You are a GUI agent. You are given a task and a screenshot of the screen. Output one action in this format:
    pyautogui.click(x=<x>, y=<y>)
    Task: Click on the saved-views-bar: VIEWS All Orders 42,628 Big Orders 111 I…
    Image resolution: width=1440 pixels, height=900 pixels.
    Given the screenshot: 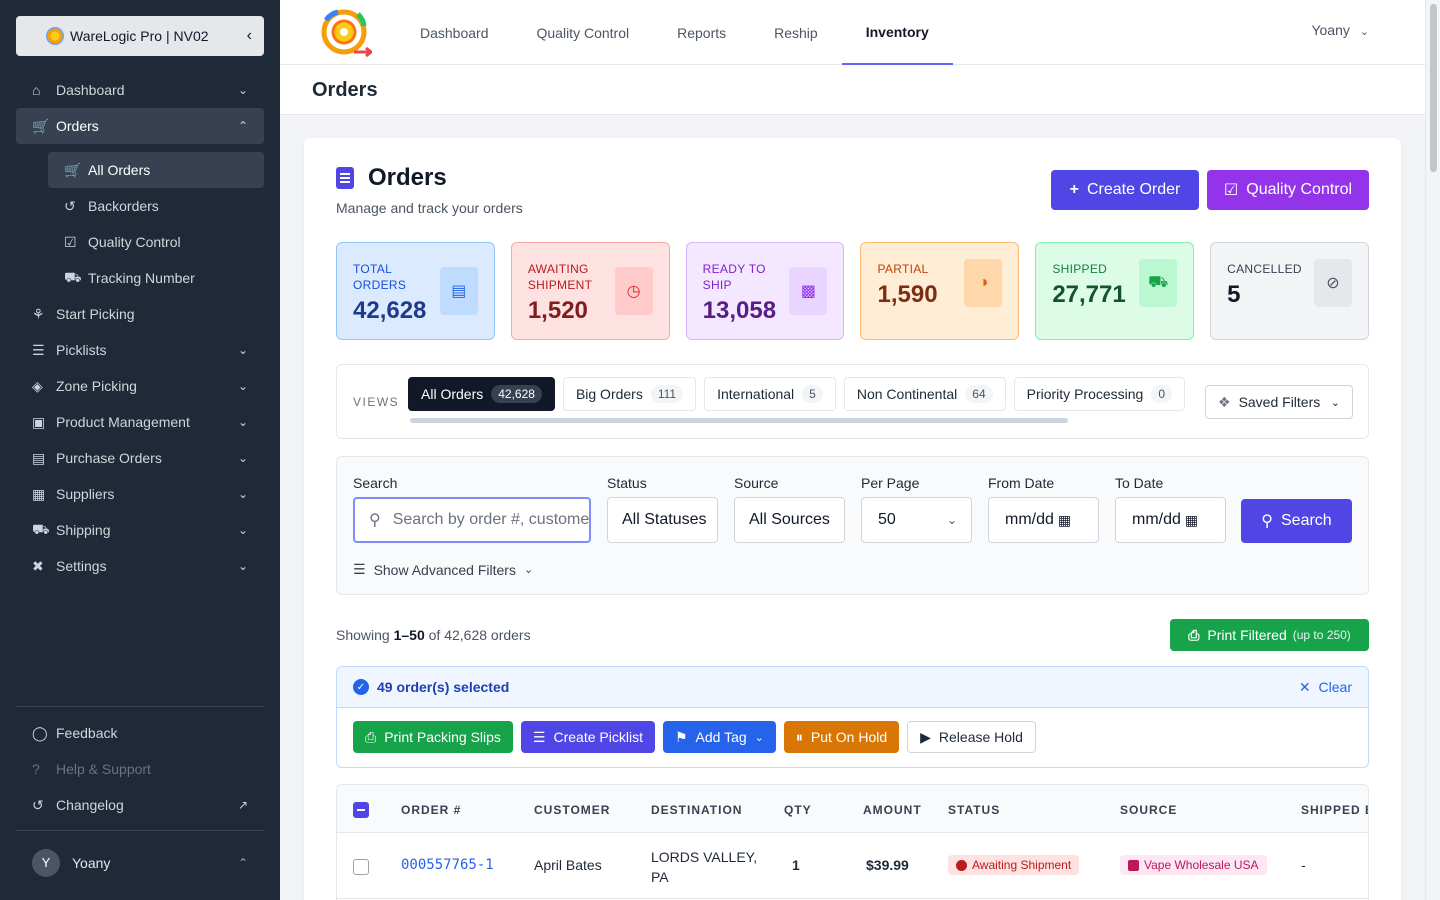 What is the action you would take?
    pyautogui.click(x=852, y=401)
    